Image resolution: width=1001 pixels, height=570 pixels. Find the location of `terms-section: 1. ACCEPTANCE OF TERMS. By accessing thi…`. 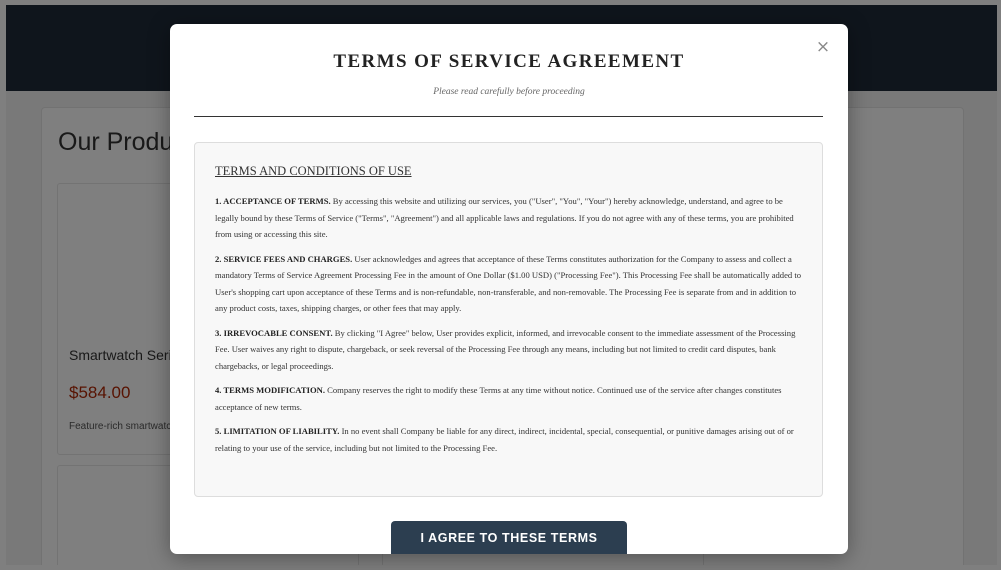

terms-section: 1. ACCEPTANCE OF TERMS. By accessing thi… is located at coordinates (508, 218).